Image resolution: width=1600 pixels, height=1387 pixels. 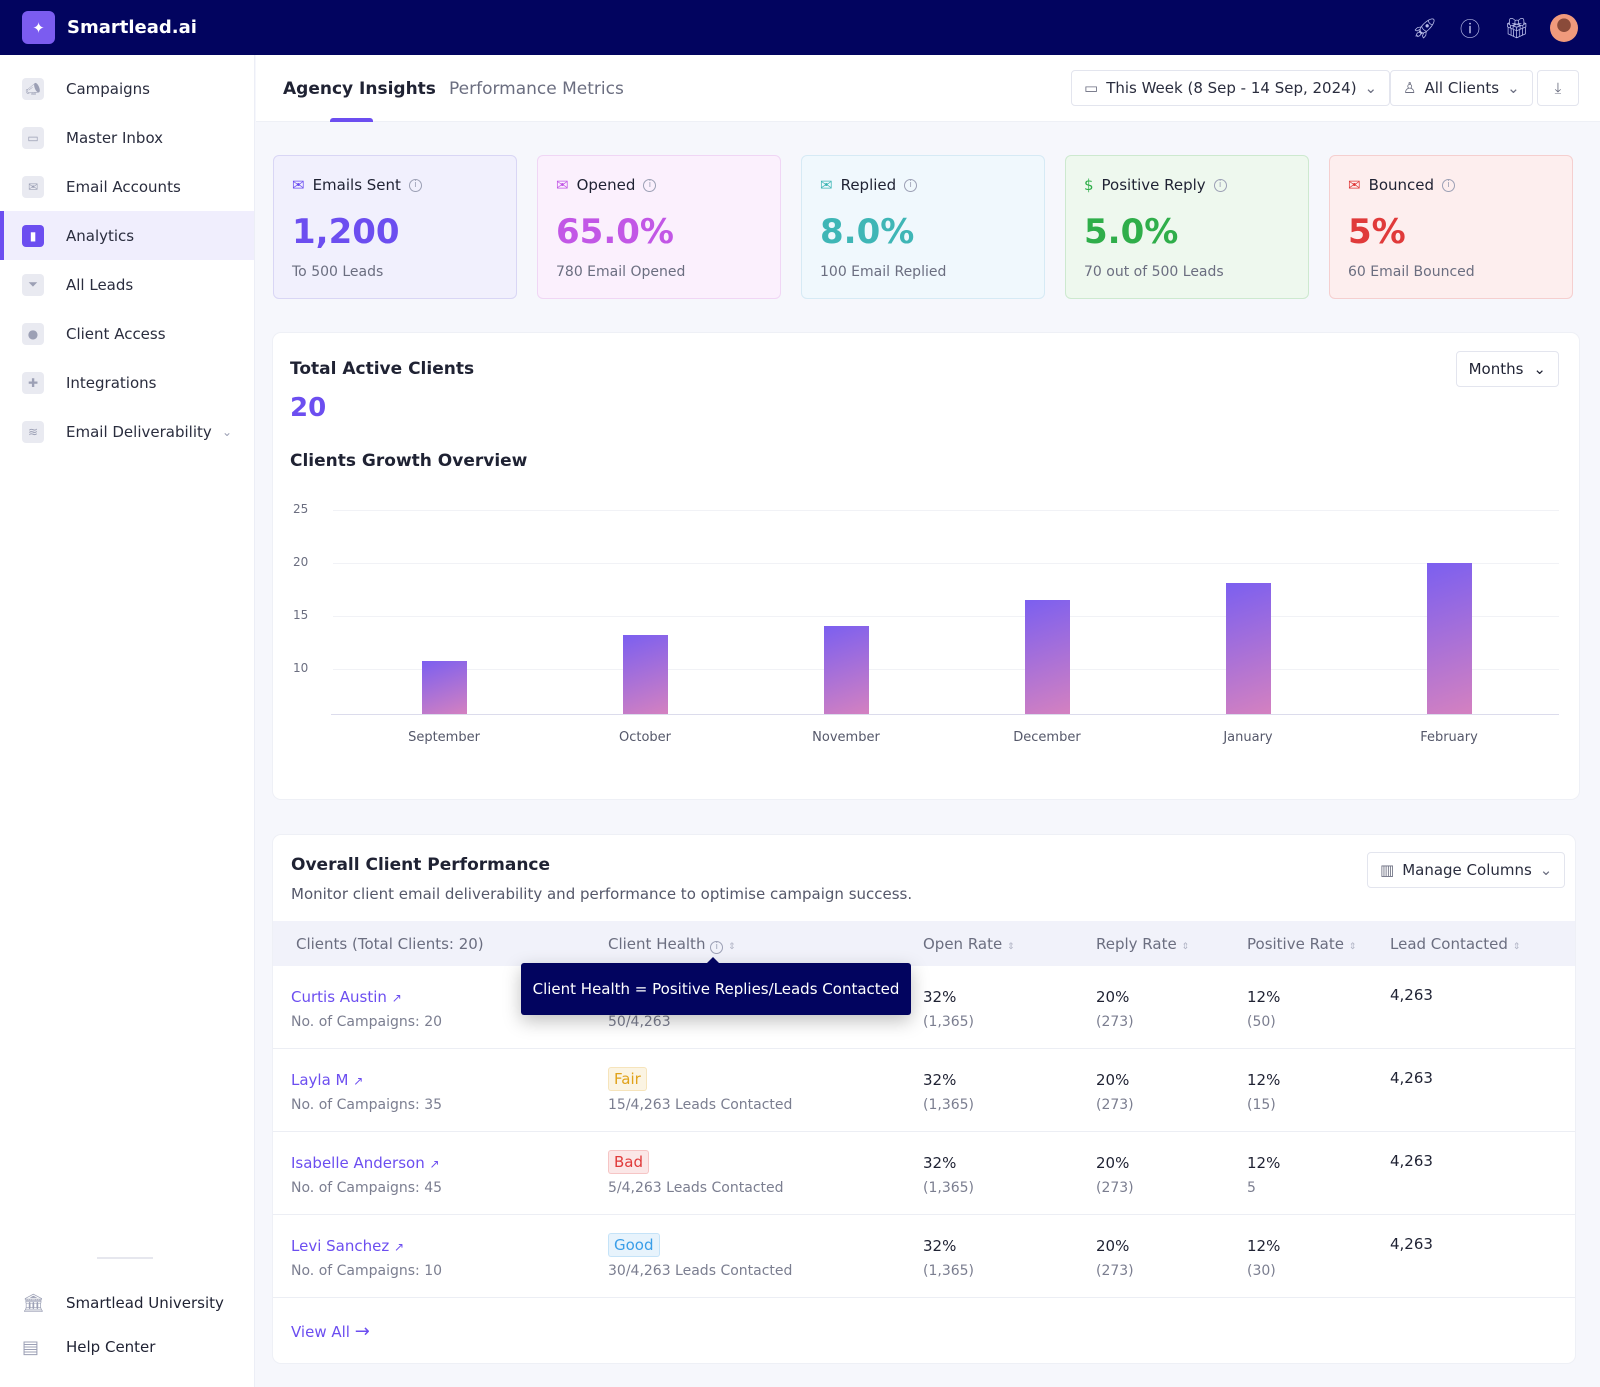 I want to click on sidebar-item-campaigns: 📣︎ Campaigns, so click(x=127, y=88).